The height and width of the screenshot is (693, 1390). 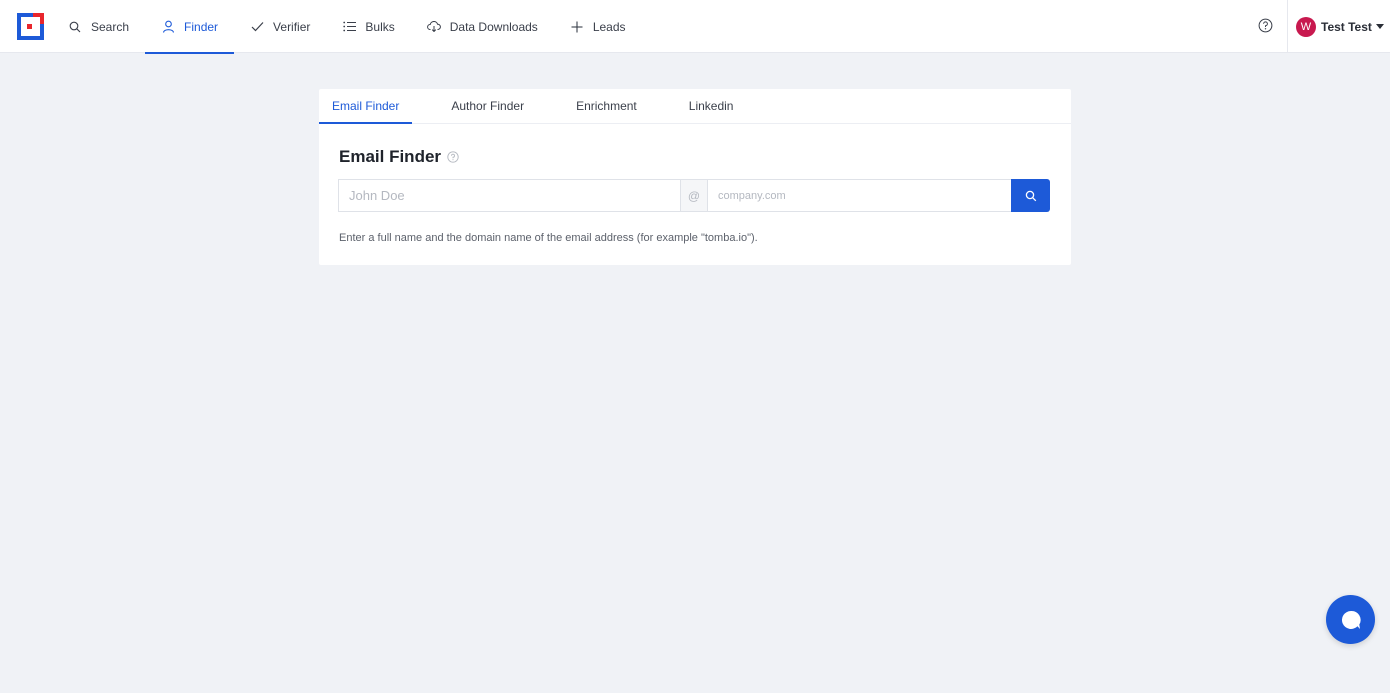 What do you see at coordinates (606, 106) in the screenshot?
I see `tab-enrichment: Enrichment` at bounding box center [606, 106].